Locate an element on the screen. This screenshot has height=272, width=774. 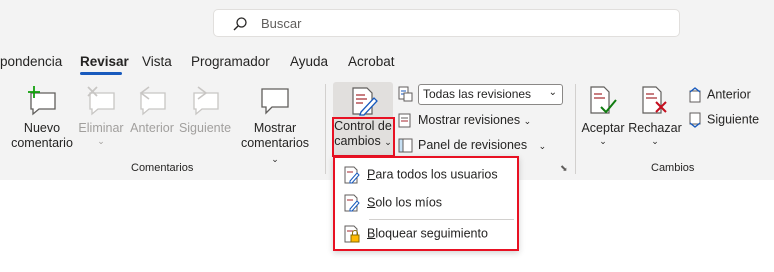
previous-change-label: Anterior is located at coordinates (729, 94).